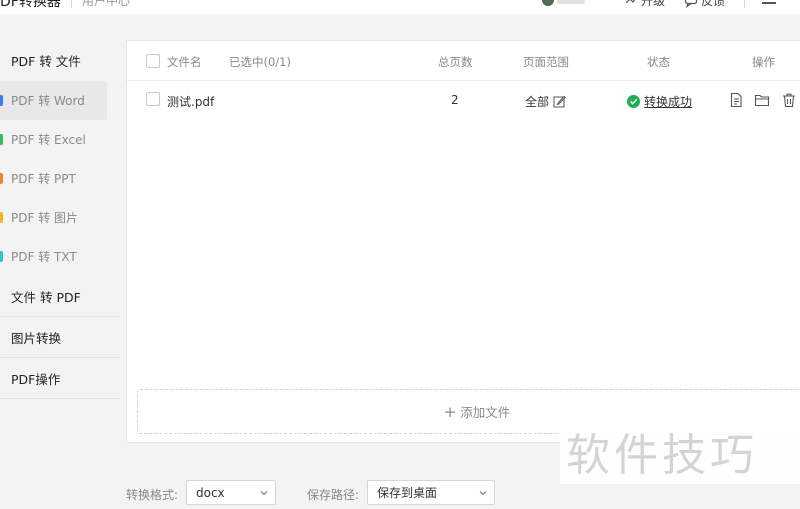 This screenshot has width=800, height=509. Describe the element at coordinates (46, 297) in the screenshot. I see `sidebar-group-label: 文件 转 PDF` at that location.